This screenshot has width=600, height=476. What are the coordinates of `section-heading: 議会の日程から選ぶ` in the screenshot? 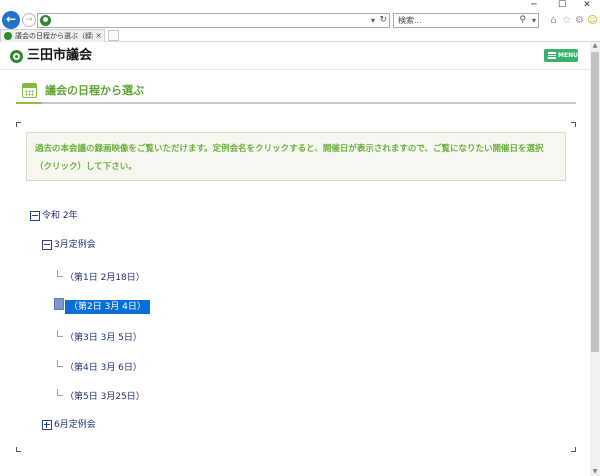 It's located at (296, 92).